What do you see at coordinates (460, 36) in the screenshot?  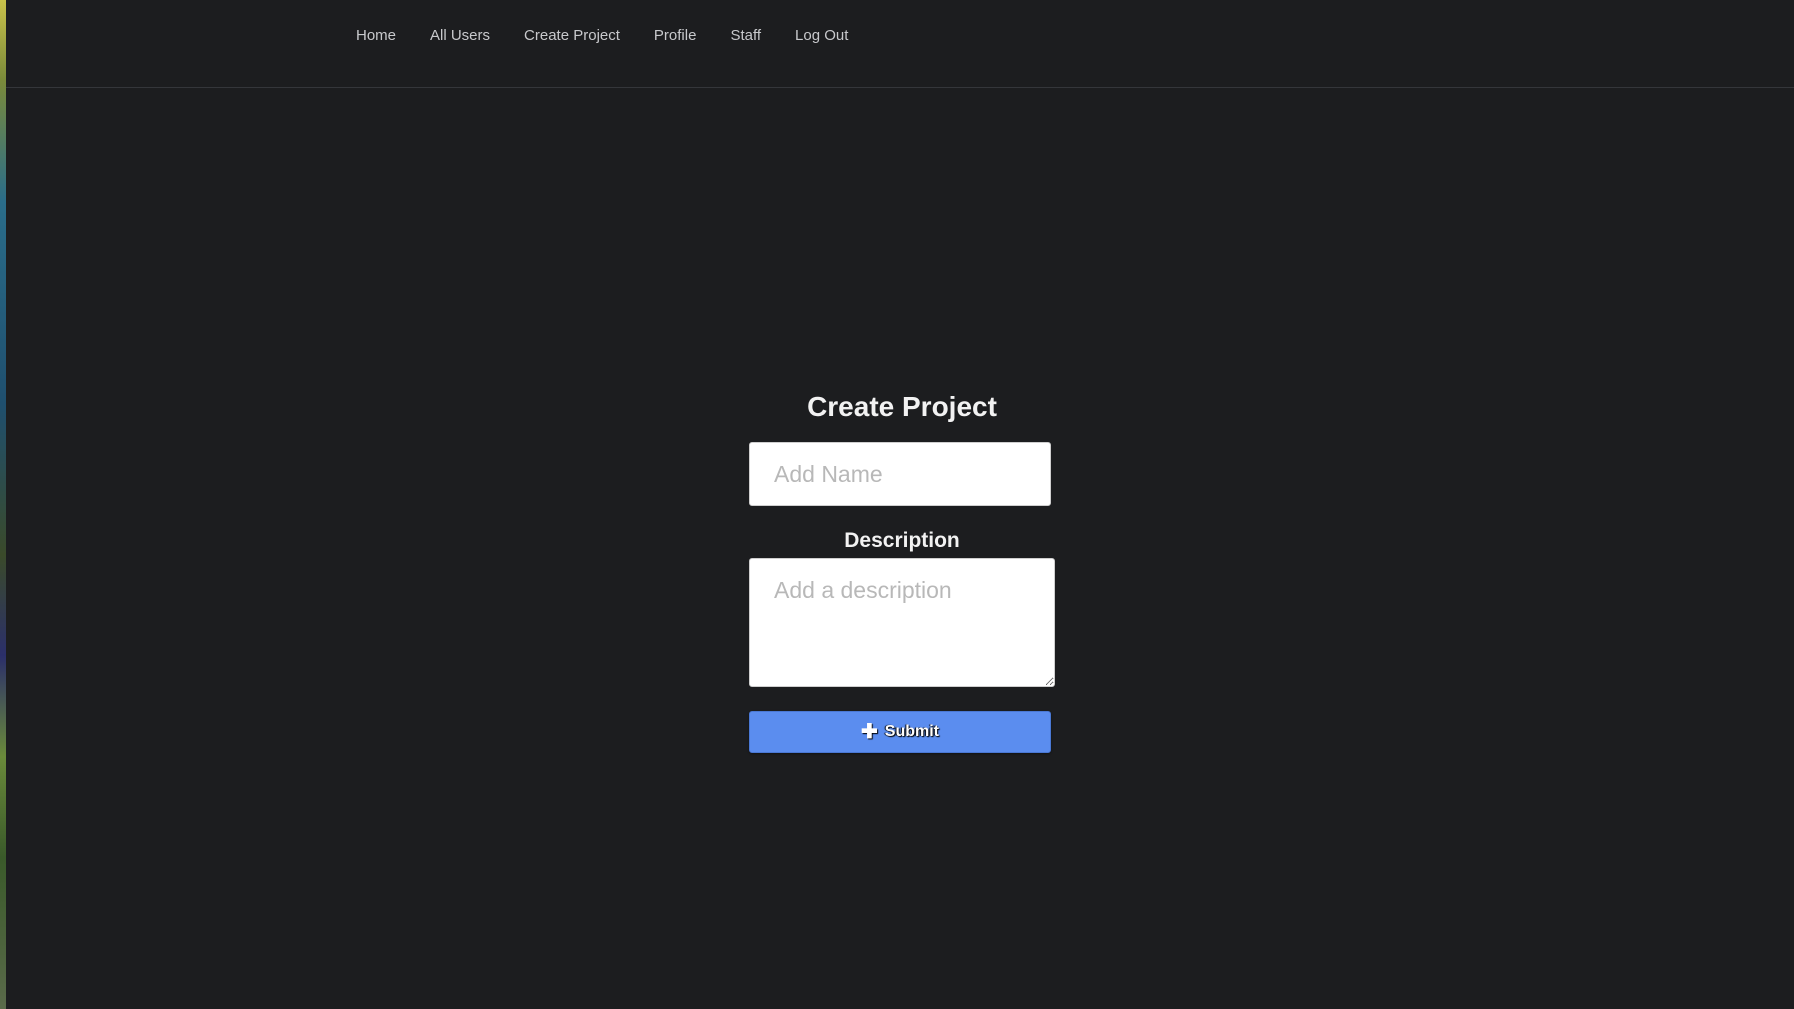 I see `nav-link-all-users: All Users` at bounding box center [460, 36].